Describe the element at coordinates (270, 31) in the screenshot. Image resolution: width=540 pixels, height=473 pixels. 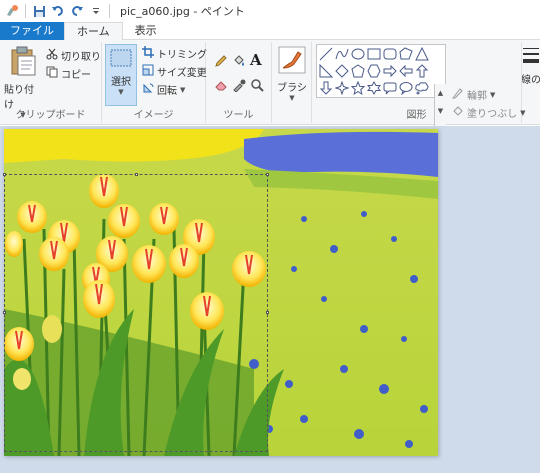
I see `ribbon-tabs: ファイル ホーム 表示` at that location.